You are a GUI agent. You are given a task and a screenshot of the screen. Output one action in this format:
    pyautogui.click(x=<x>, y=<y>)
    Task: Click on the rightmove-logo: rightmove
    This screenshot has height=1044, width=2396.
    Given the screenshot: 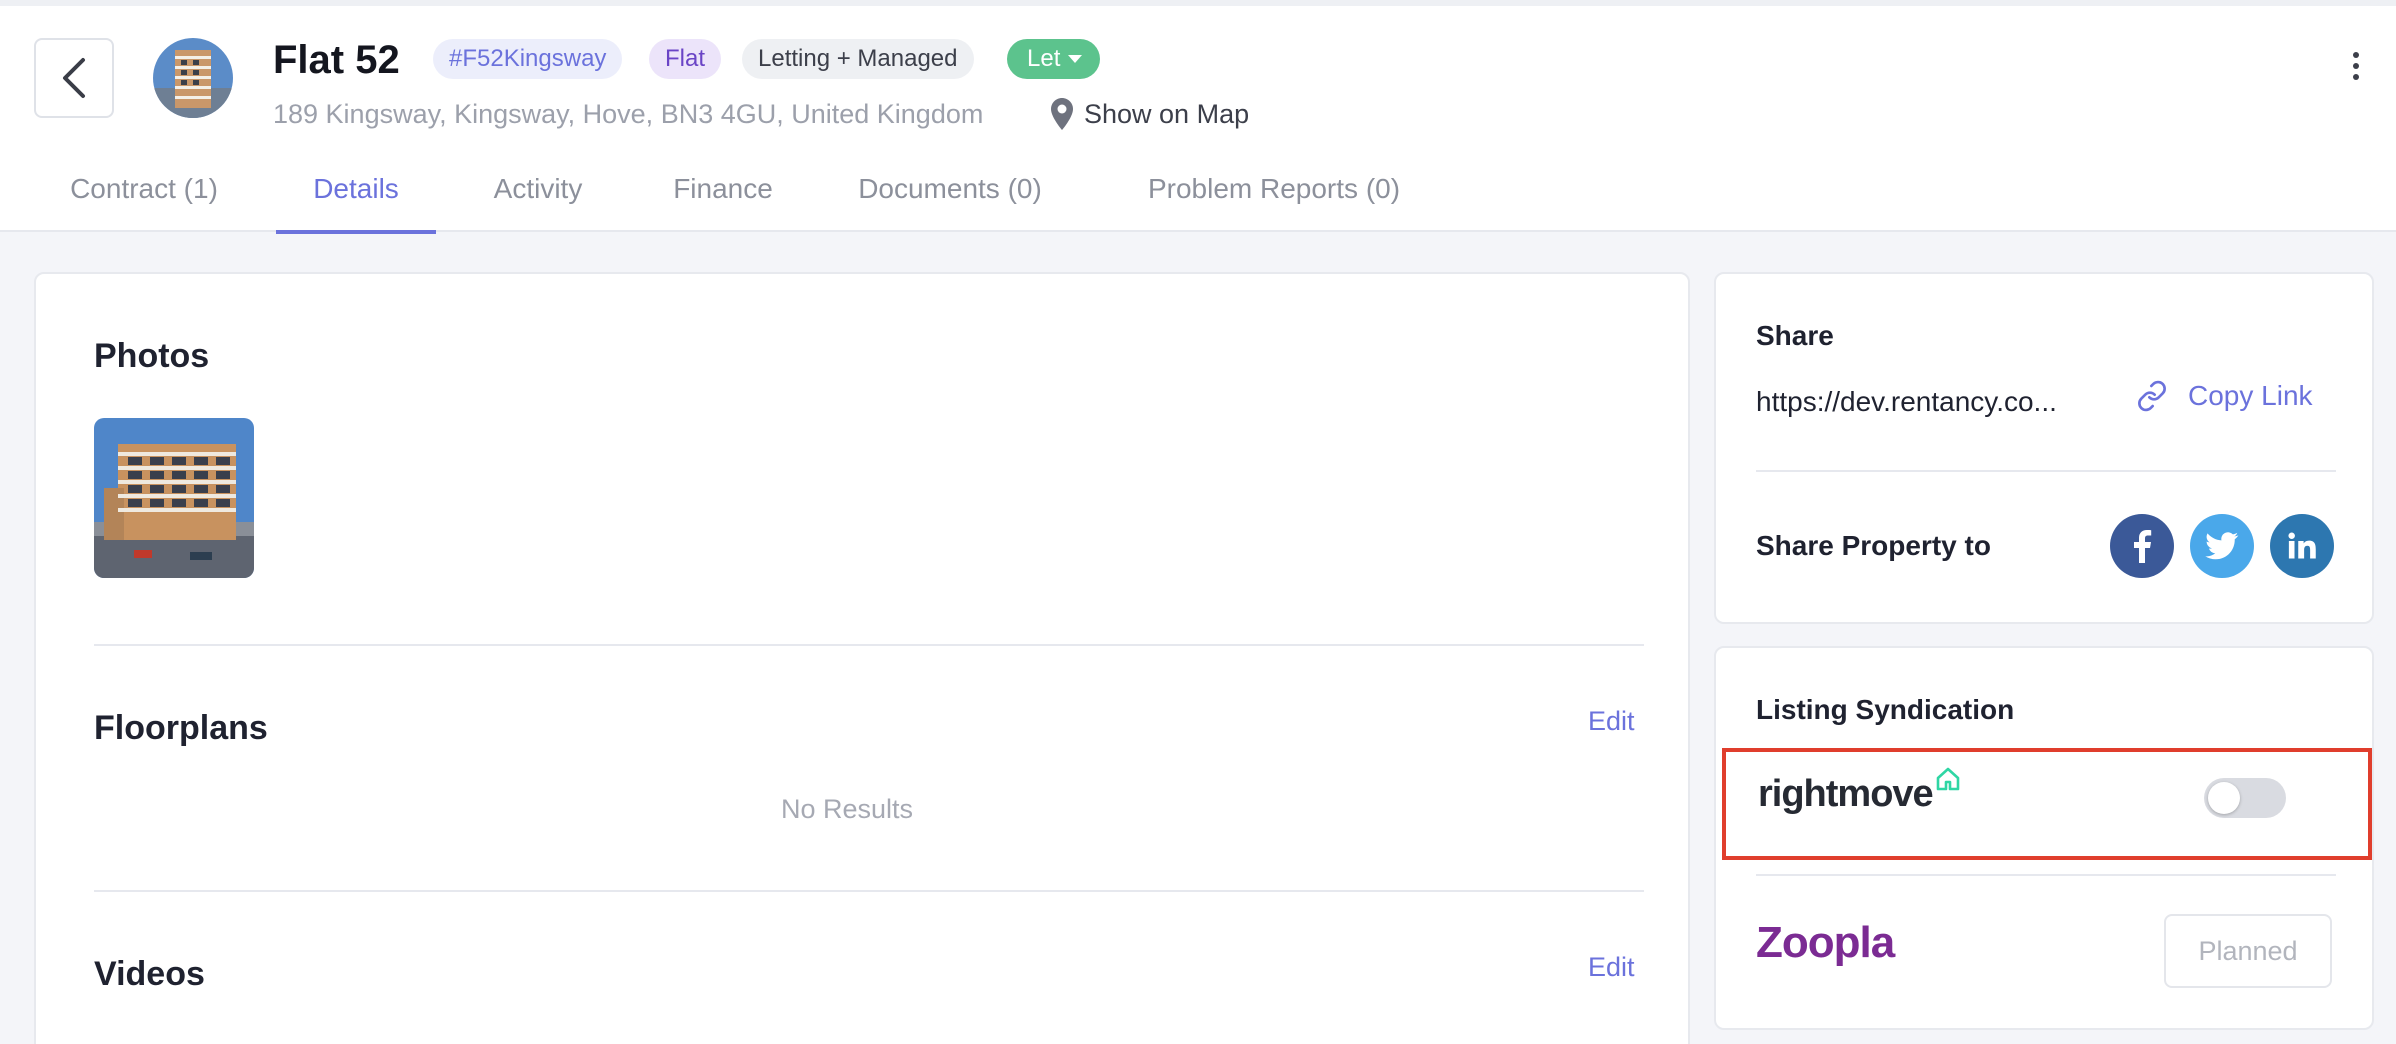 What is the action you would take?
    pyautogui.click(x=1859, y=791)
    